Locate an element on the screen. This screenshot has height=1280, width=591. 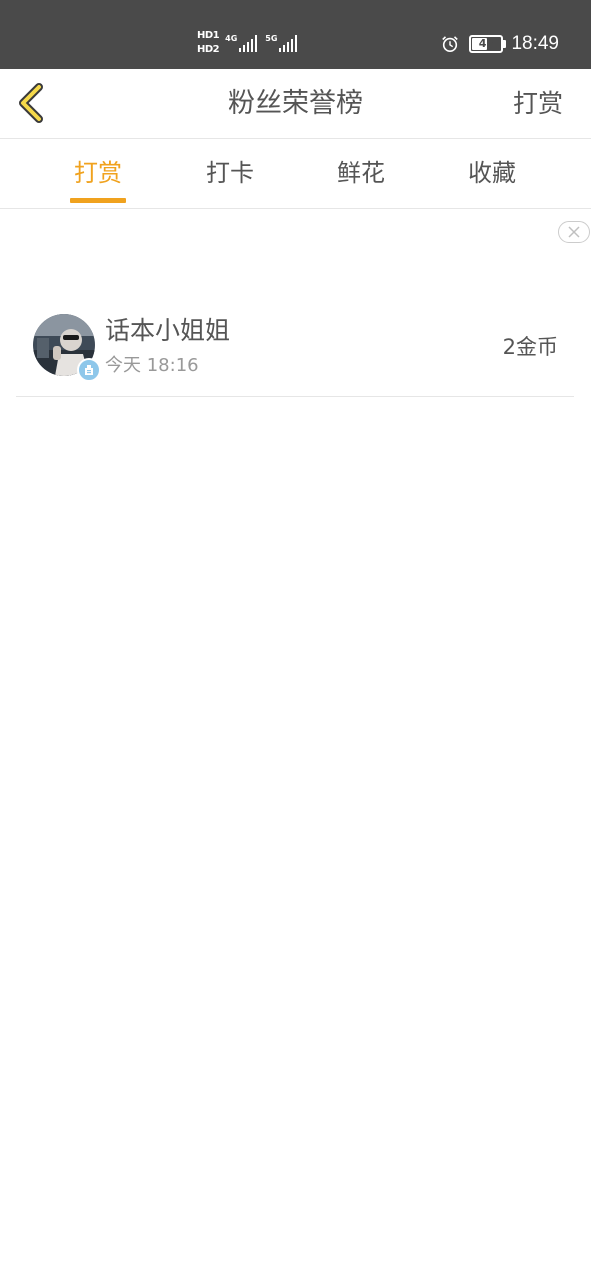
status-right: 48 18:49 is located at coordinates (500, 44).